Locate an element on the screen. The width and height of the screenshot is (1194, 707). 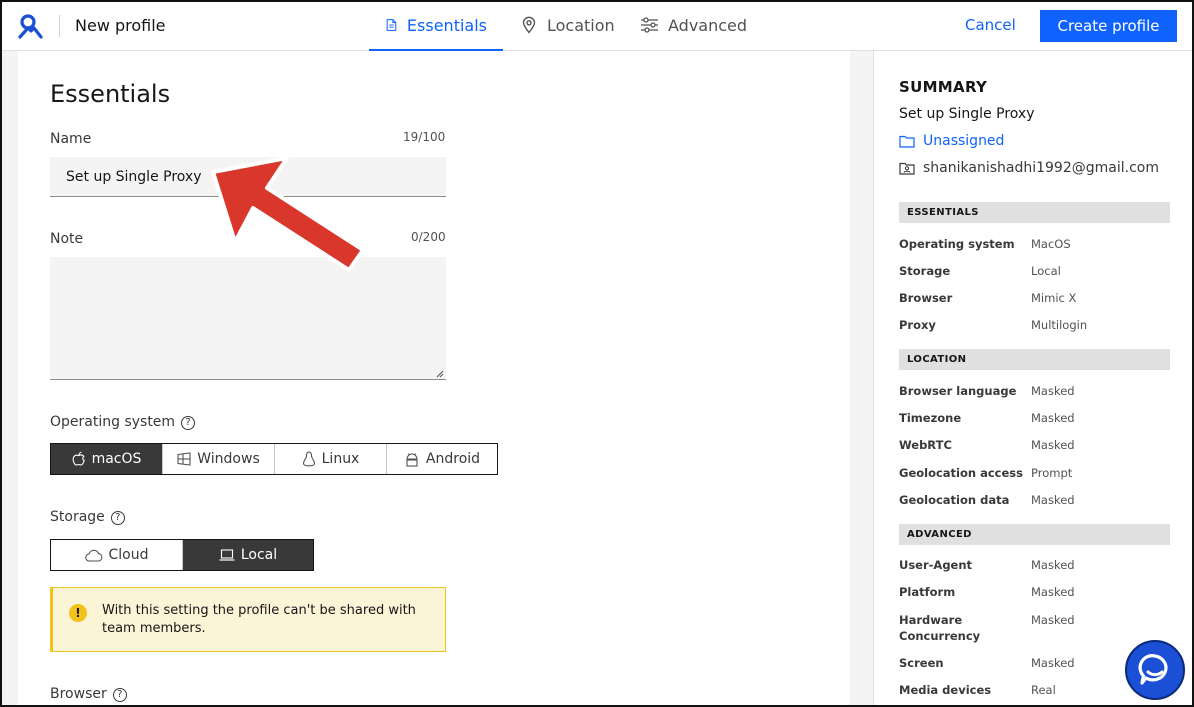
section-title: Essentials is located at coordinates (110, 94).